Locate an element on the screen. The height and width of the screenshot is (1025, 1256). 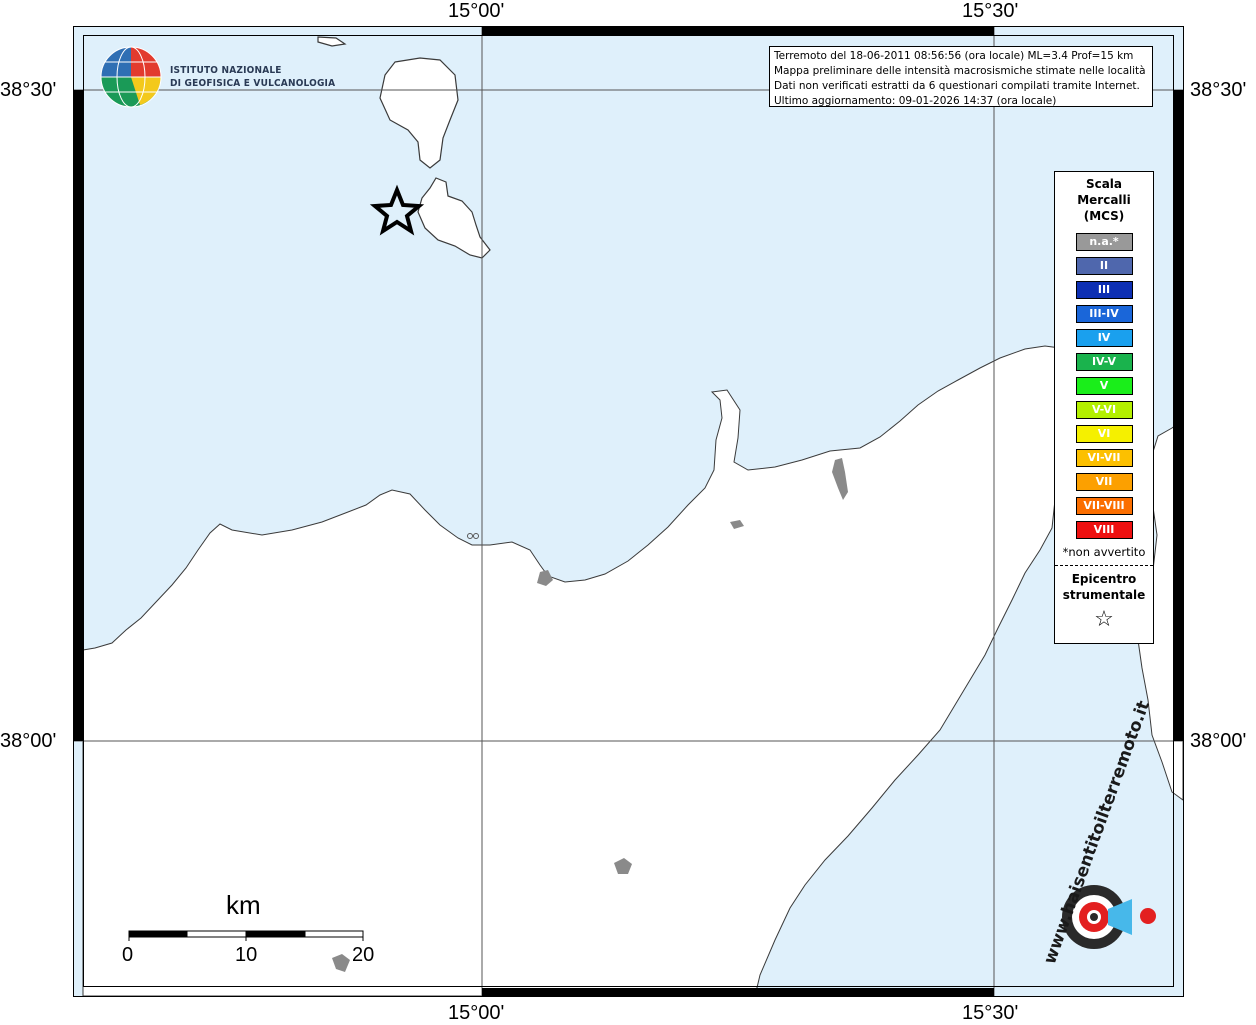
legend-epicenter-label: Epicentro strumentale is located at coordinates (1104, 587).